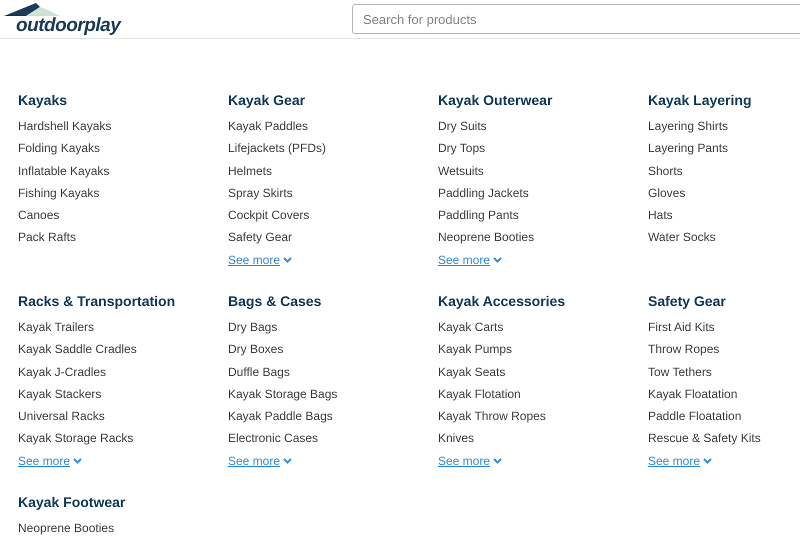 The height and width of the screenshot is (551, 800). Describe the element at coordinates (461, 171) in the screenshot. I see `category-link: Wetsuits` at that location.